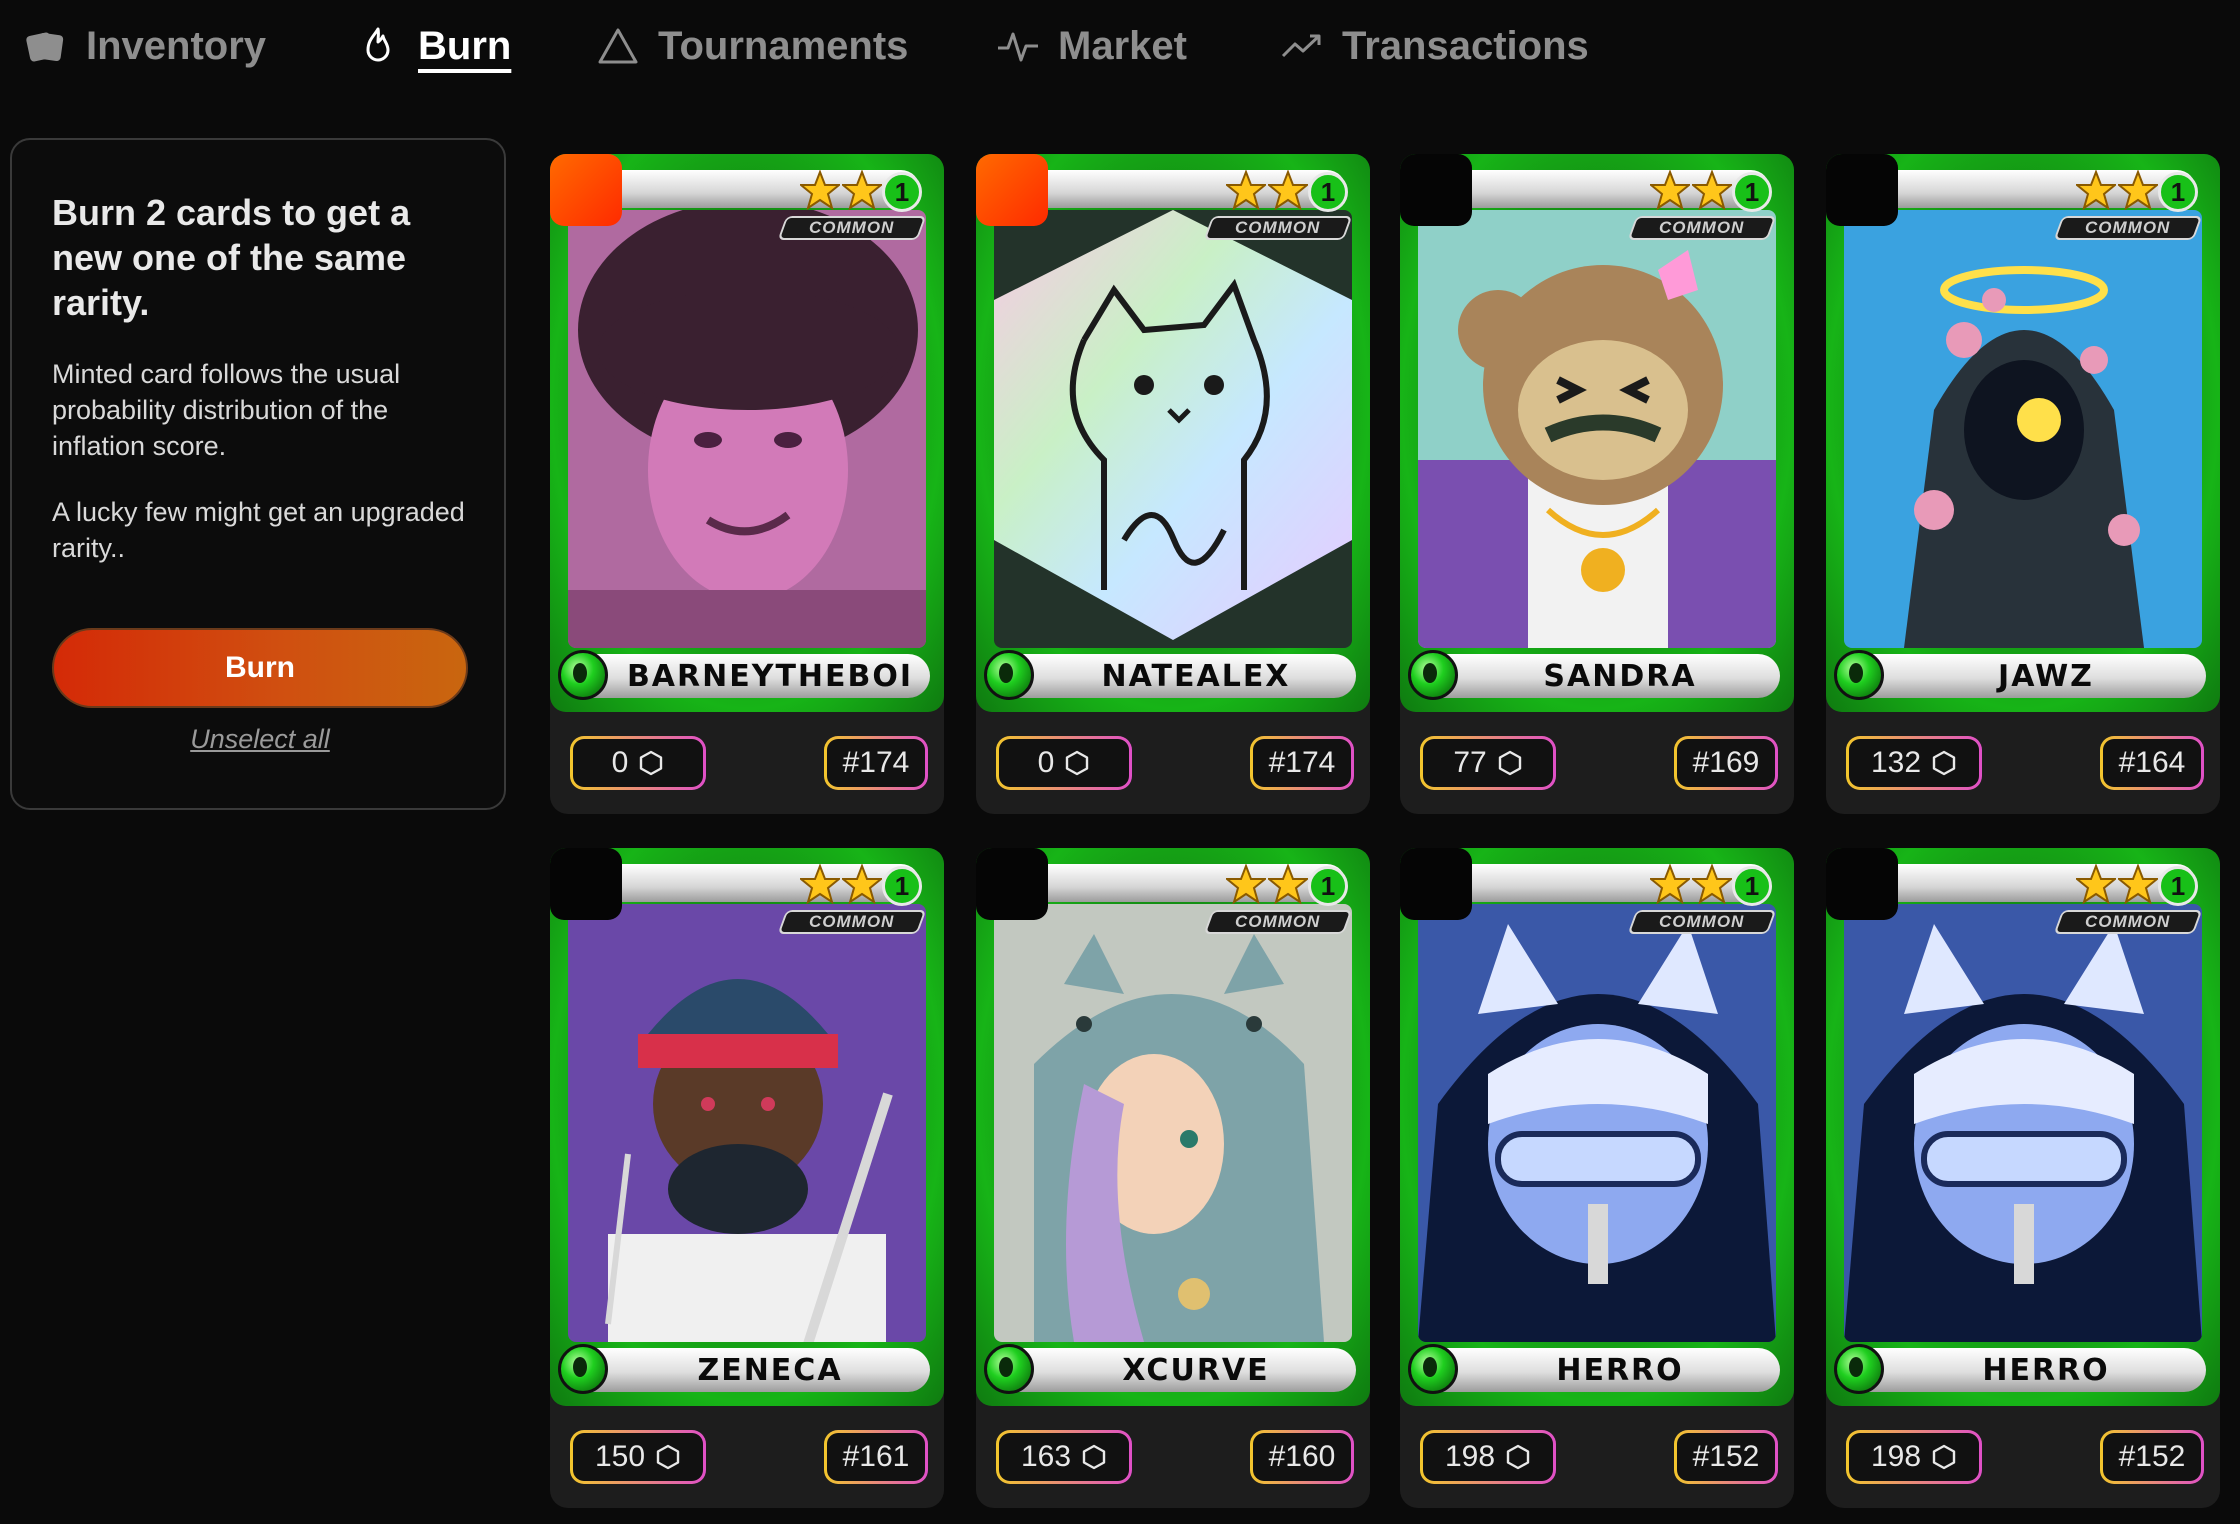  I want to click on cards-icon, so click(46, 46).